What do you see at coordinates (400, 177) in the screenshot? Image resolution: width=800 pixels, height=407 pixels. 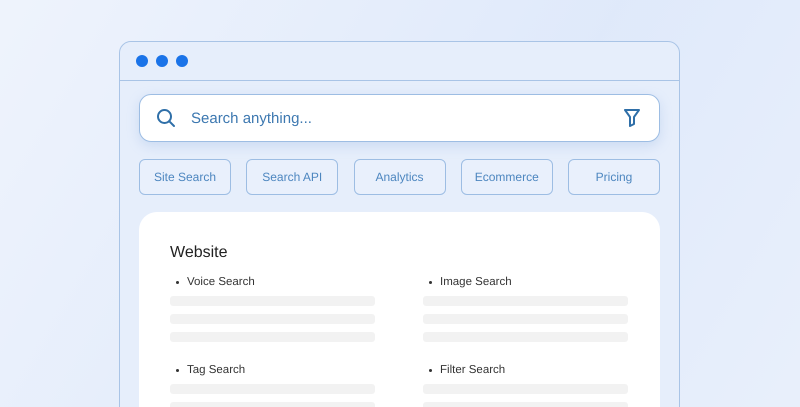 I see `category-chip: Analytics` at bounding box center [400, 177].